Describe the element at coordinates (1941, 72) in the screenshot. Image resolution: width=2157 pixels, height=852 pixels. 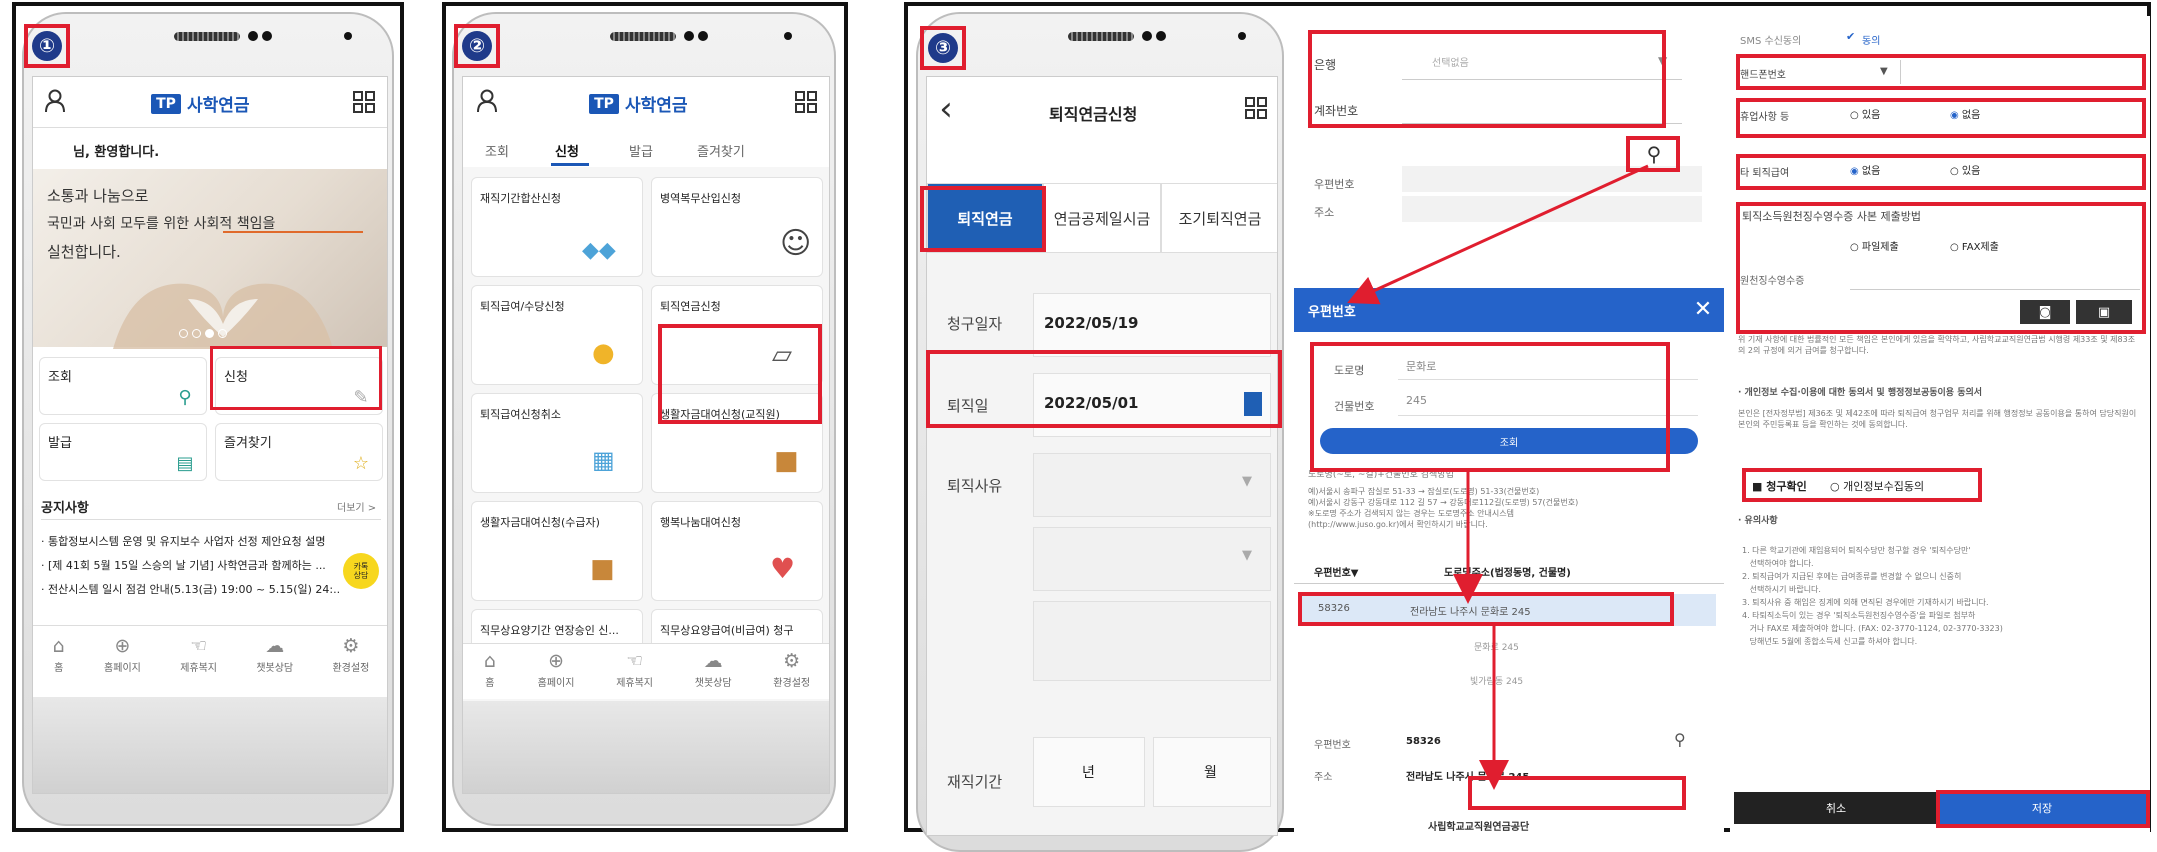
I see `phone-highlight` at that location.